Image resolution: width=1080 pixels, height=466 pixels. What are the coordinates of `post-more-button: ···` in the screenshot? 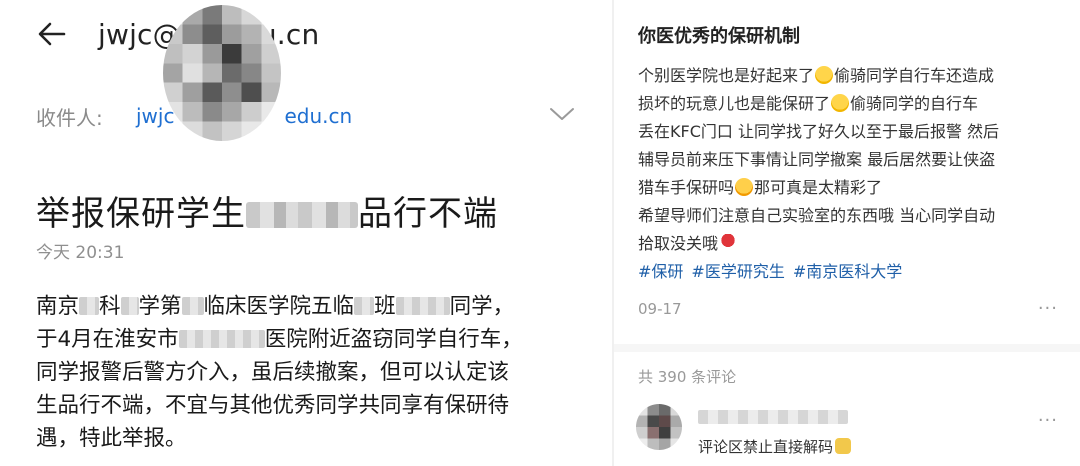 It's located at (1048, 308).